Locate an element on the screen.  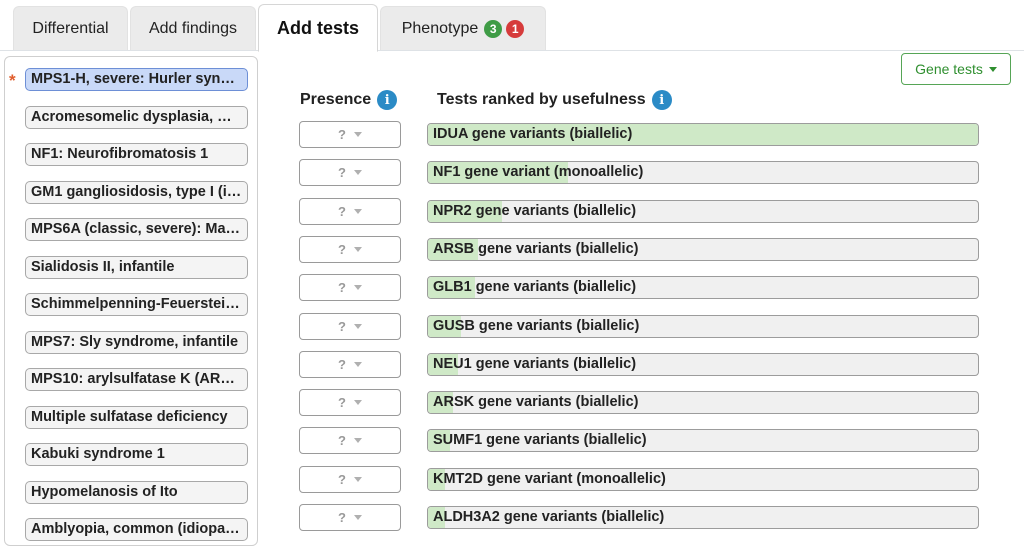
tab-label: Add findings is located at coordinates (193, 28).